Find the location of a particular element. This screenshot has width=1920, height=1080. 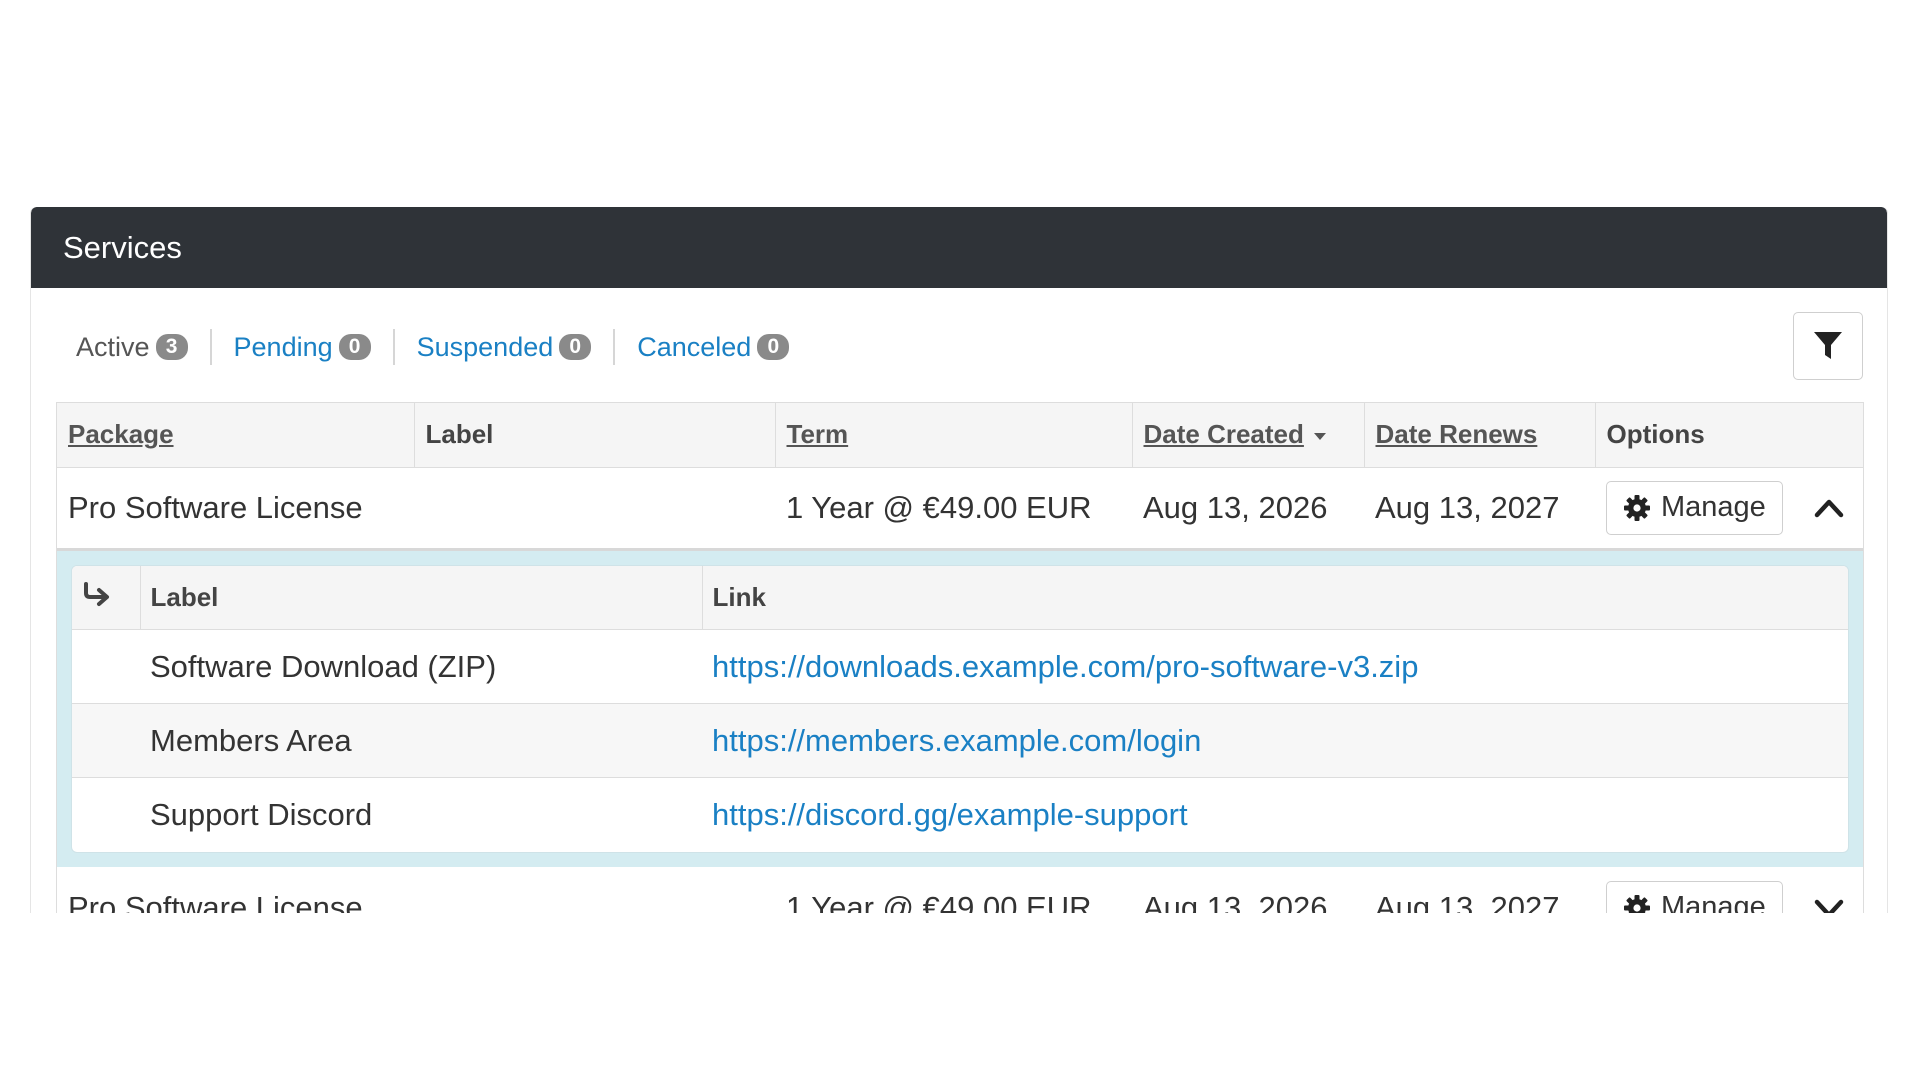

link-label-cell: Members Area is located at coordinates (421, 740).